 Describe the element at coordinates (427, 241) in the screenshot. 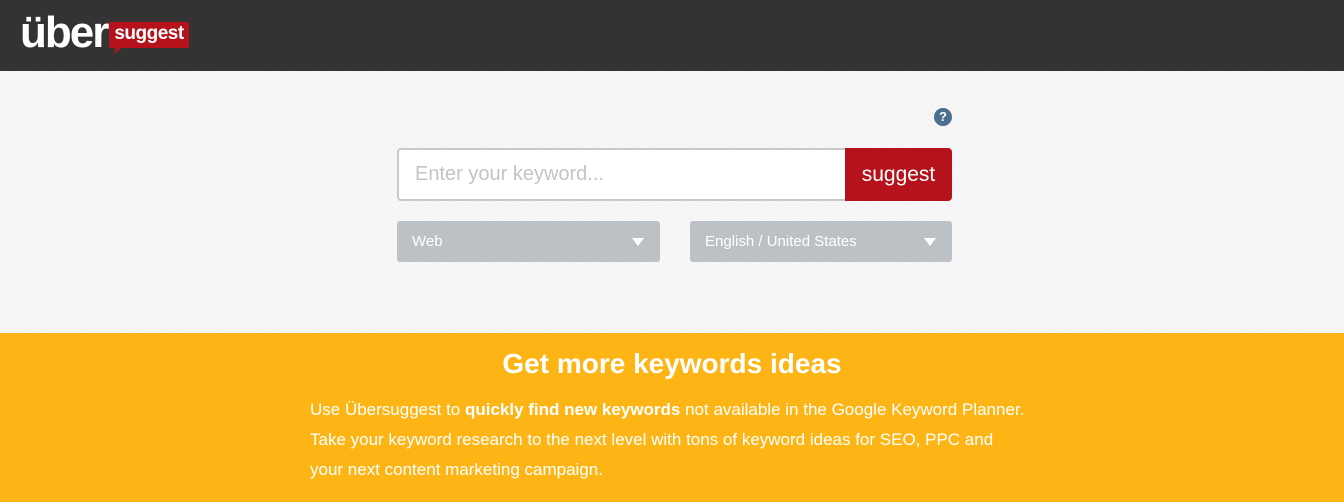

I see `search-type-selected-value: Web` at that location.